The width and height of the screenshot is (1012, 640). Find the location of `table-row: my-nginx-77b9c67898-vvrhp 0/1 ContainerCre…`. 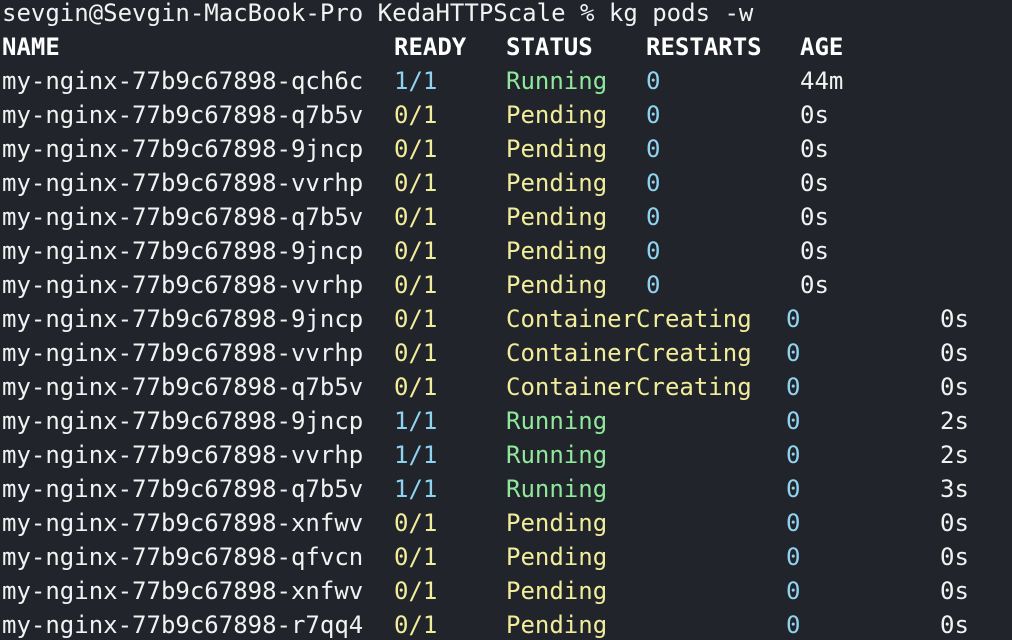

table-row: my-nginx-77b9c67898-vvrhp 0/1 ContainerCre… is located at coordinates (506, 353).